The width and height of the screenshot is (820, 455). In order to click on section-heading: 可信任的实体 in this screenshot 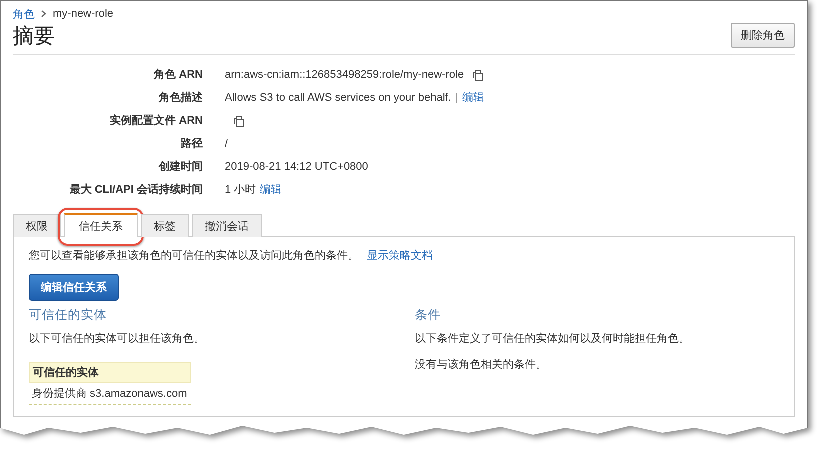, I will do `click(68, 315)`.